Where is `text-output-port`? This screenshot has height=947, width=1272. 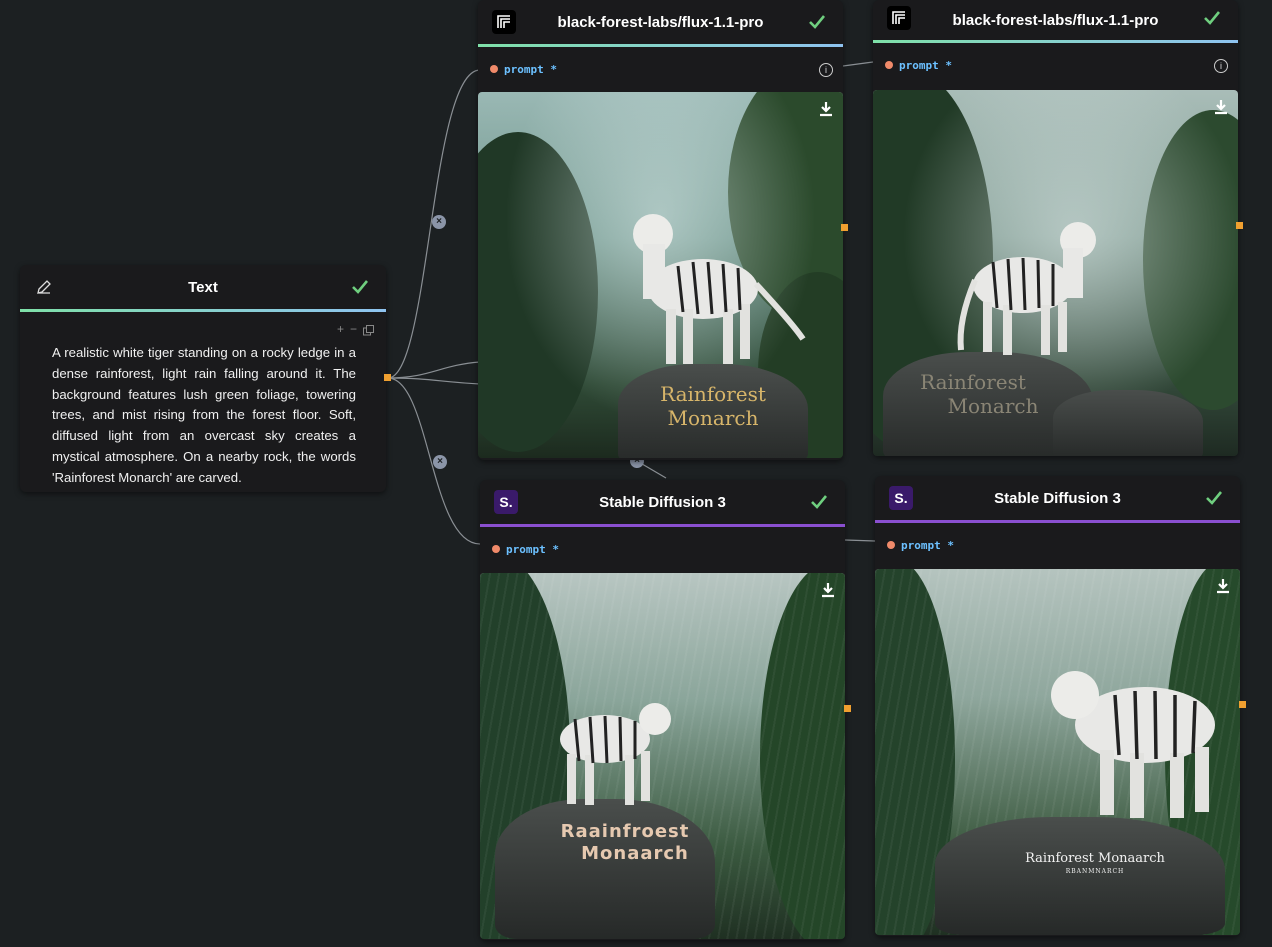 text-output-port is located at coordinates (387, 377).